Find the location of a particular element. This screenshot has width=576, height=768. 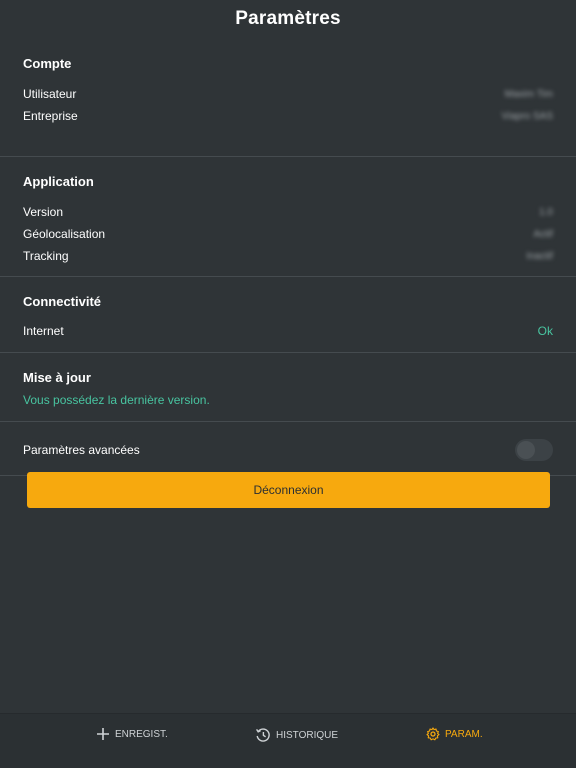

row-value-blurred: Inactif is located at coordinates (539, 256).